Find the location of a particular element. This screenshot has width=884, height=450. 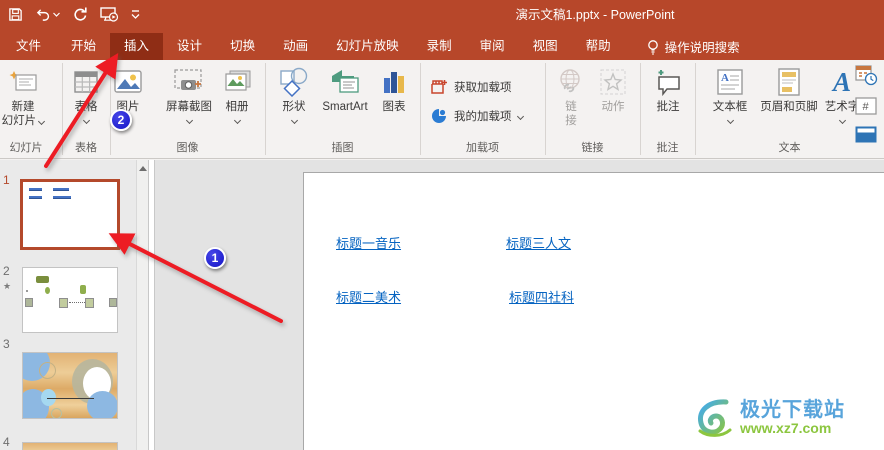

header-footer-button: 页眉和页脚 is located at coordinates (789, 89).